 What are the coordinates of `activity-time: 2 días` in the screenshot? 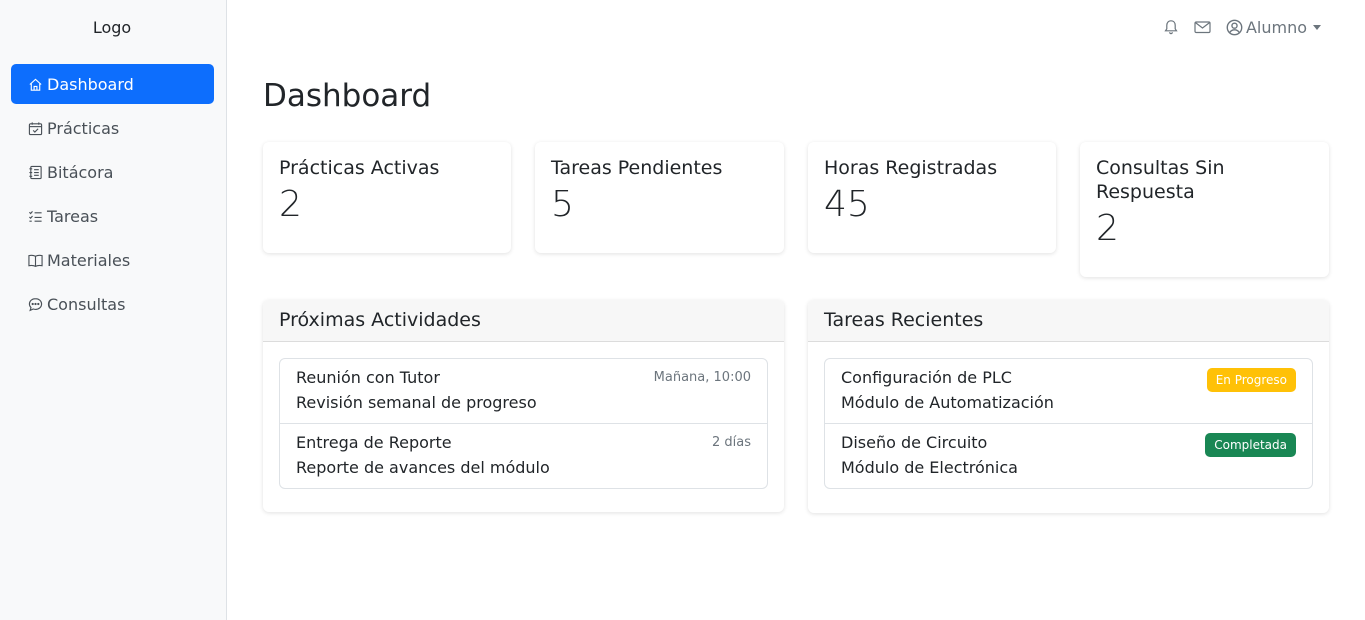 It's located at (731, 442).